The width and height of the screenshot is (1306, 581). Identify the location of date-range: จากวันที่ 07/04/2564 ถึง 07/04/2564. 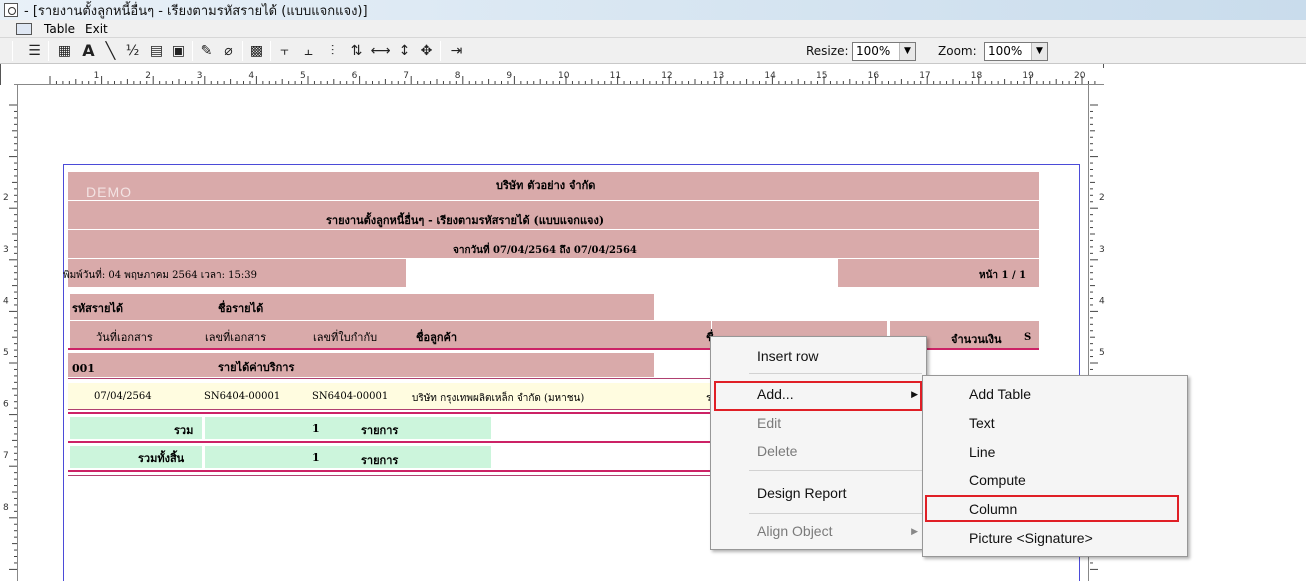
(545, 250).